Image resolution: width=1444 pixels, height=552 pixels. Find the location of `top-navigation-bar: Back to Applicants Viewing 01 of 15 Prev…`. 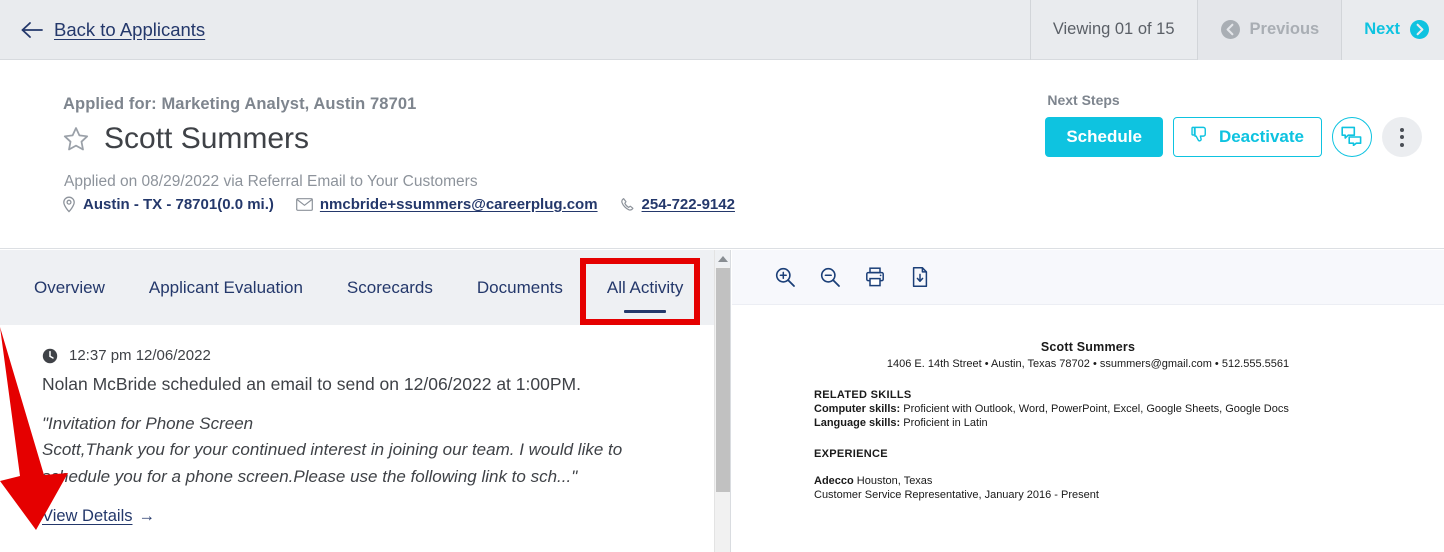

top-navigation-bar: Back to Applicants Viewing 01 of 15 Prev… is located at coordinates (722, 30).